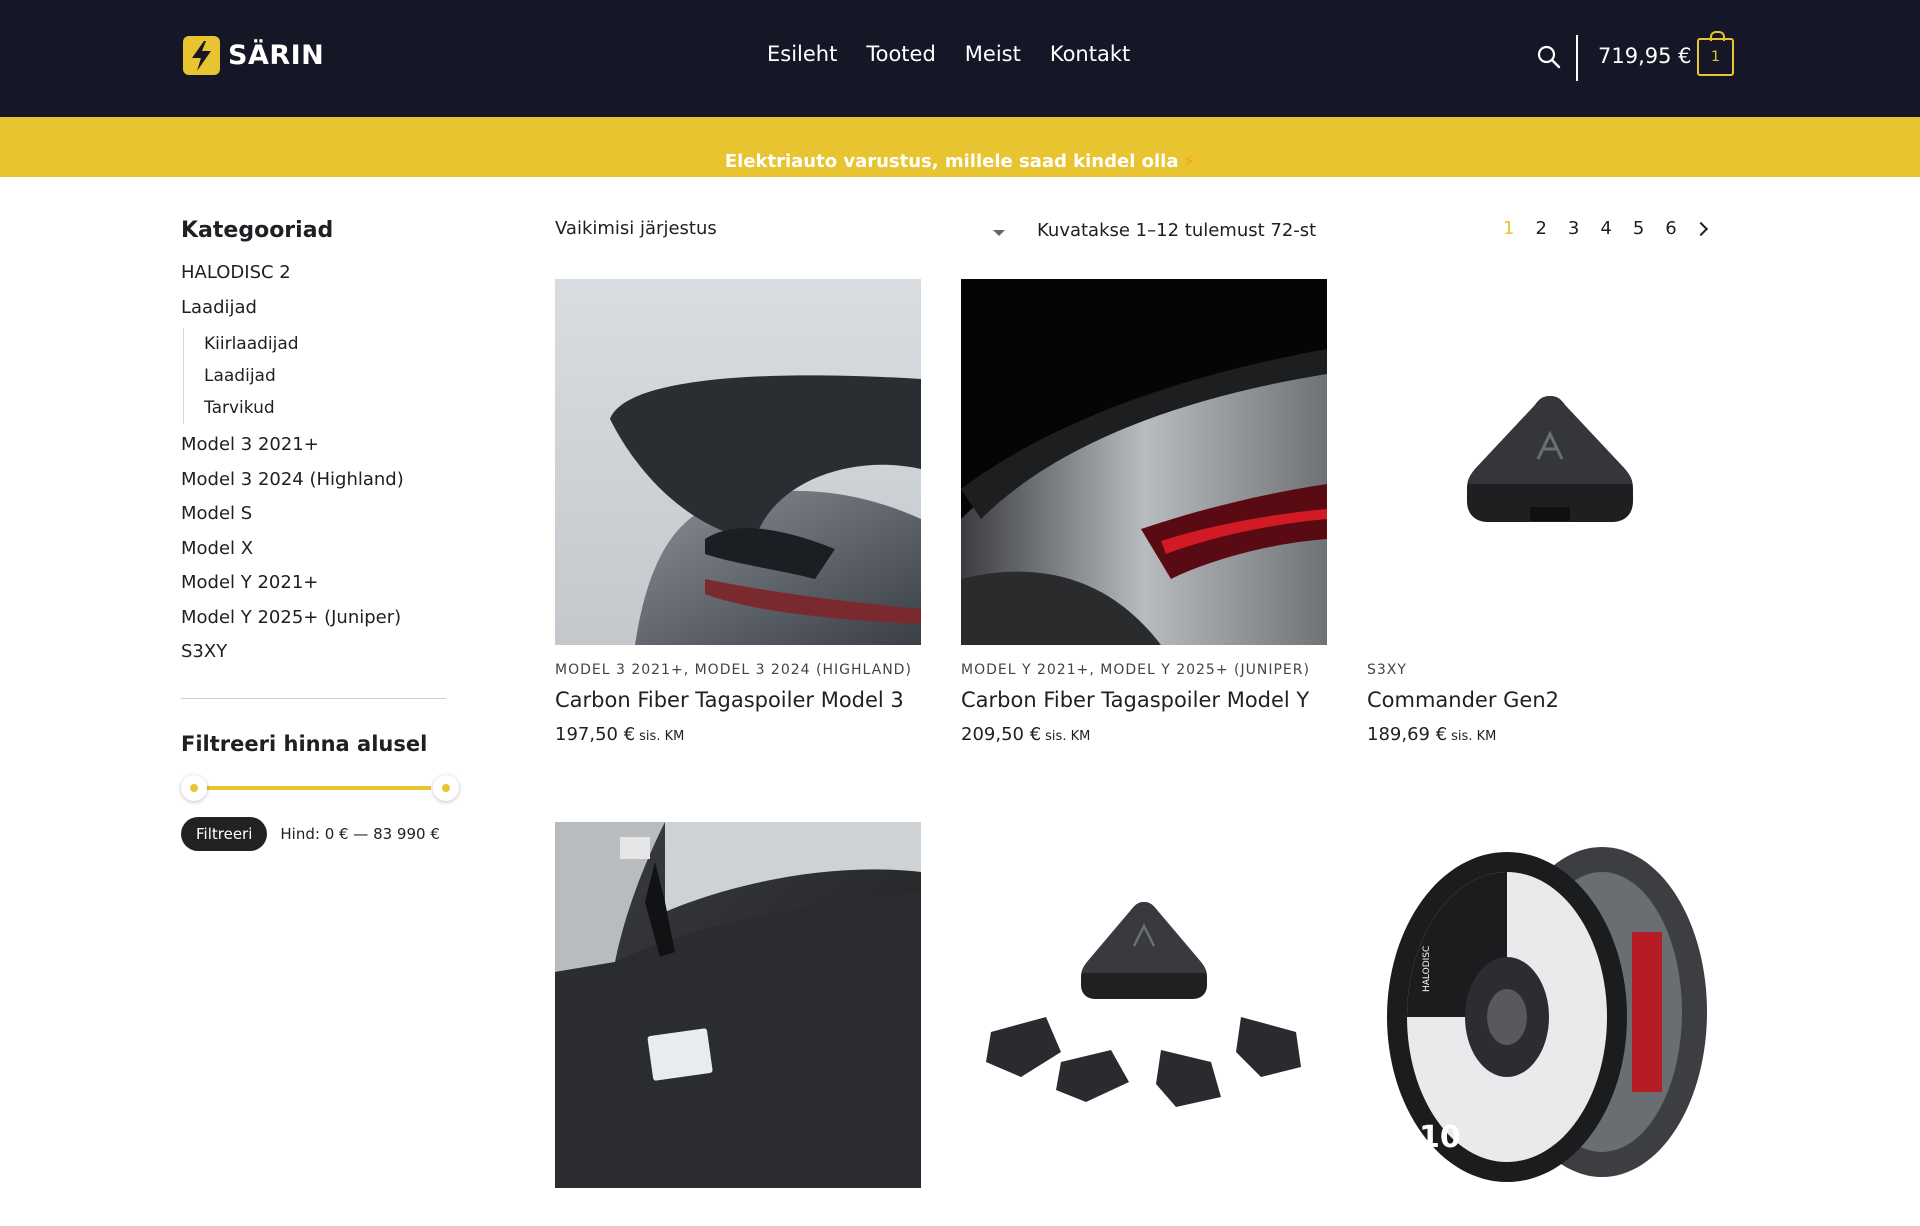 This screenshot has width=1920, height=1226. What do you see at coordinates (802, 54) in the screenshot?
I see `nav-item-esileht: Esileht` at bounding box center [802, 54].